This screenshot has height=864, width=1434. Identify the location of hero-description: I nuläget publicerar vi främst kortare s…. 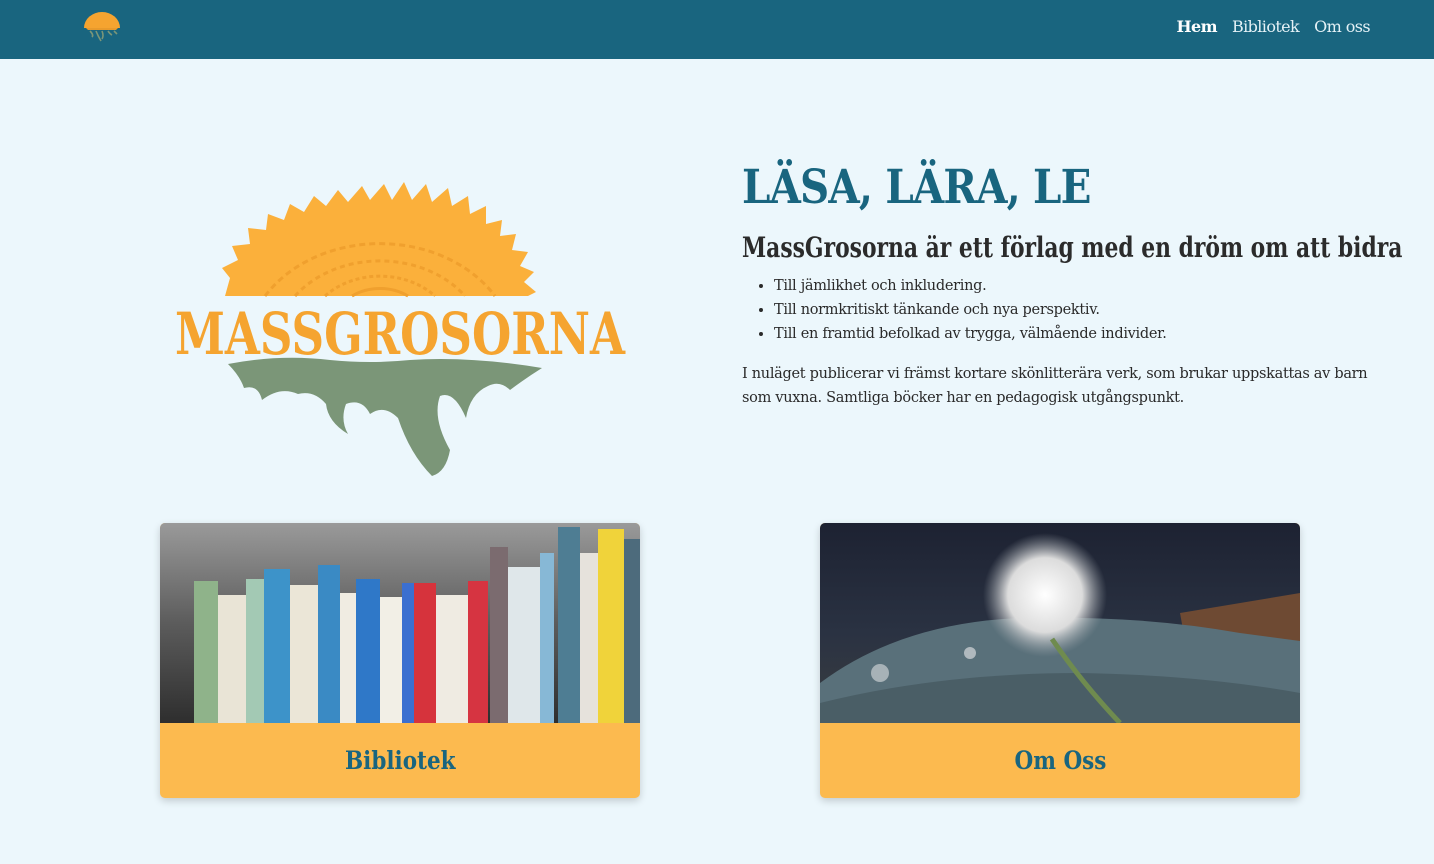
(1055, 386).